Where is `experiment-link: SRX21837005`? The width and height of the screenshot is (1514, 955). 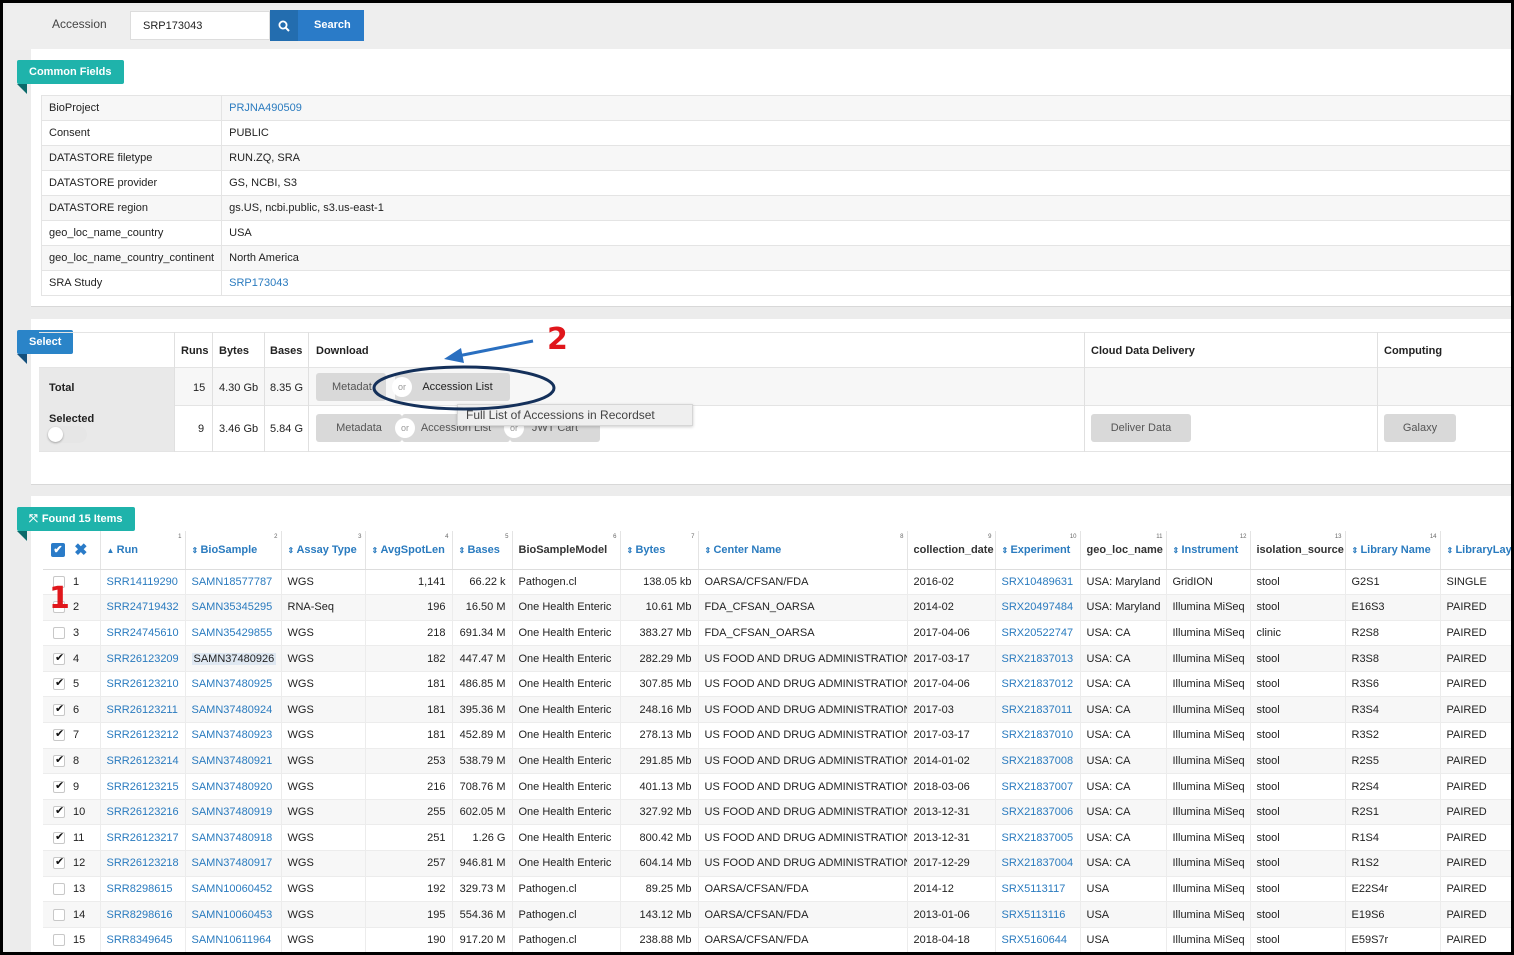
experiment-link: SRX21837005 is located at coordinates (1038, 838).